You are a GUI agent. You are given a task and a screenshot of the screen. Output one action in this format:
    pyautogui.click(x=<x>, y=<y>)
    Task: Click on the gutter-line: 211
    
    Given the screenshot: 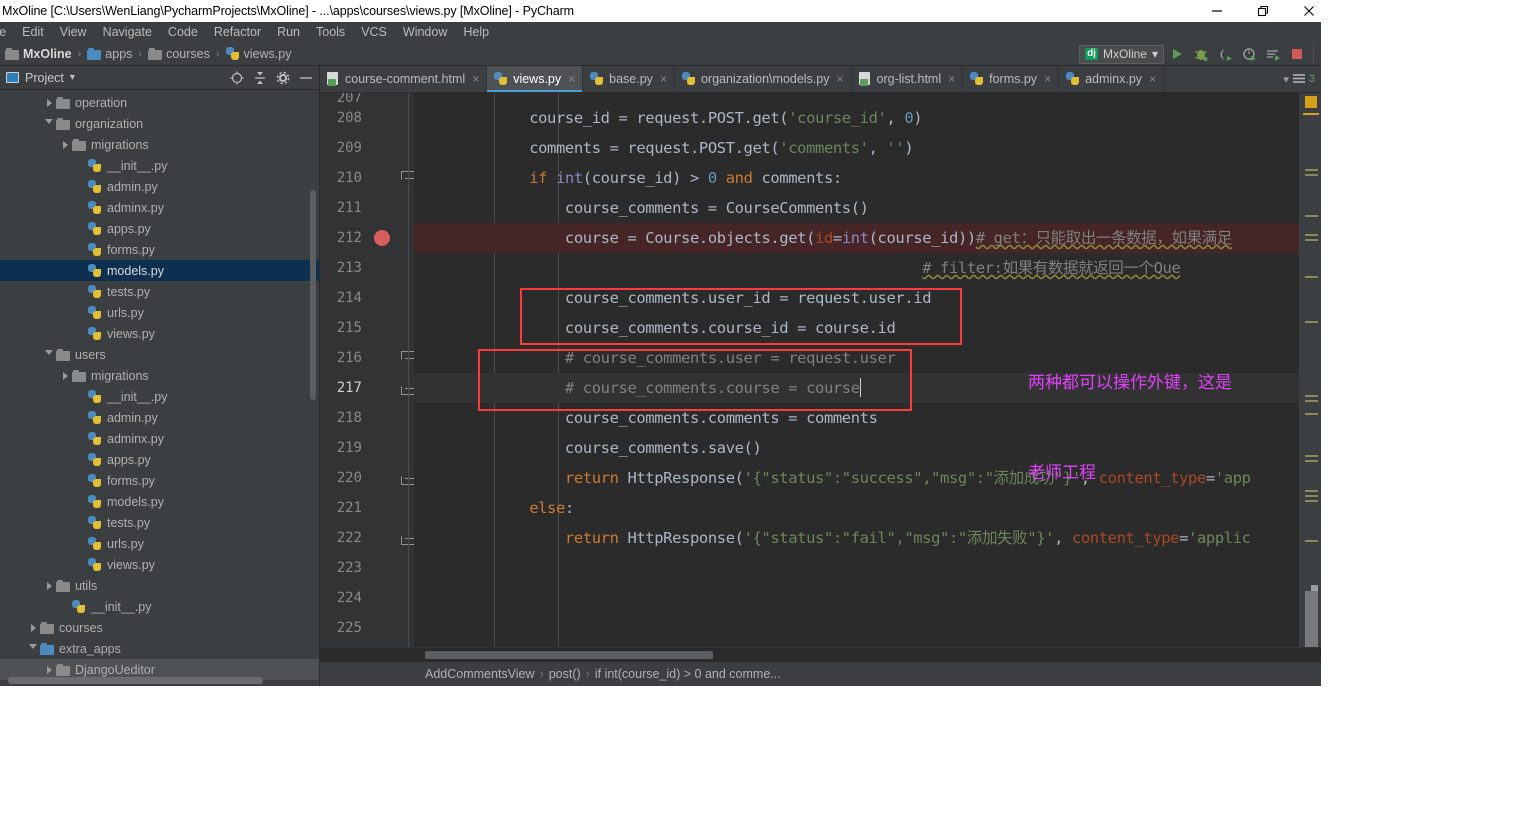 What is the action you would take?
    pyautogui.click(x=367, y=208)
    